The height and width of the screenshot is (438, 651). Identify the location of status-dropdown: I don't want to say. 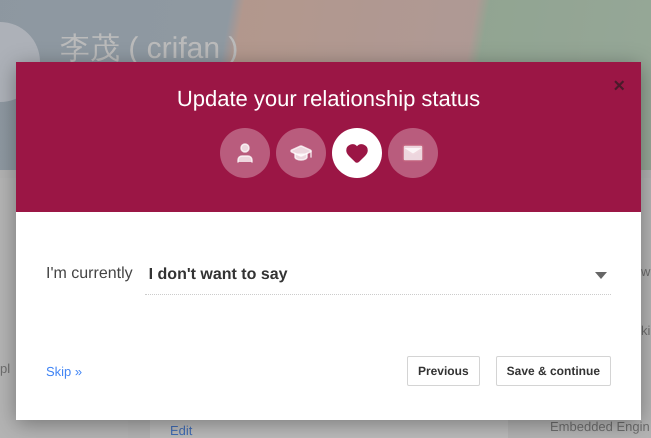
(377, 278).